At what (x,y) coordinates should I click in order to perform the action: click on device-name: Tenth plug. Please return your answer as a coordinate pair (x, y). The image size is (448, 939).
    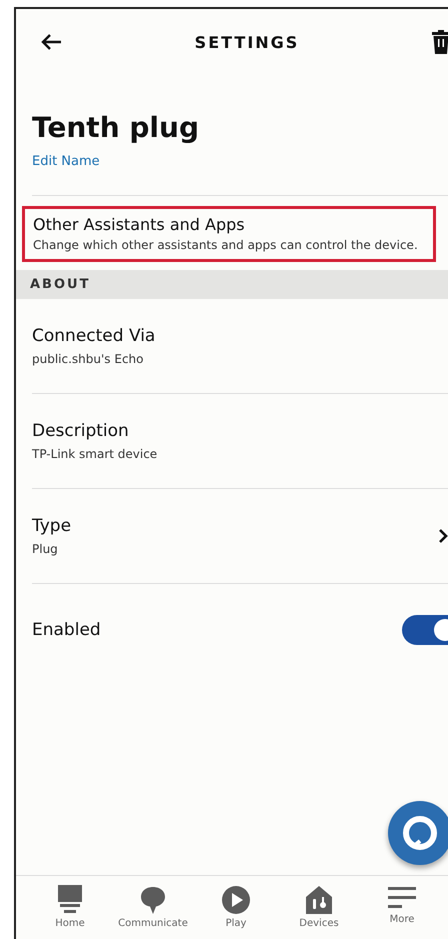
    Looking at the image, I should click on (116, 127).